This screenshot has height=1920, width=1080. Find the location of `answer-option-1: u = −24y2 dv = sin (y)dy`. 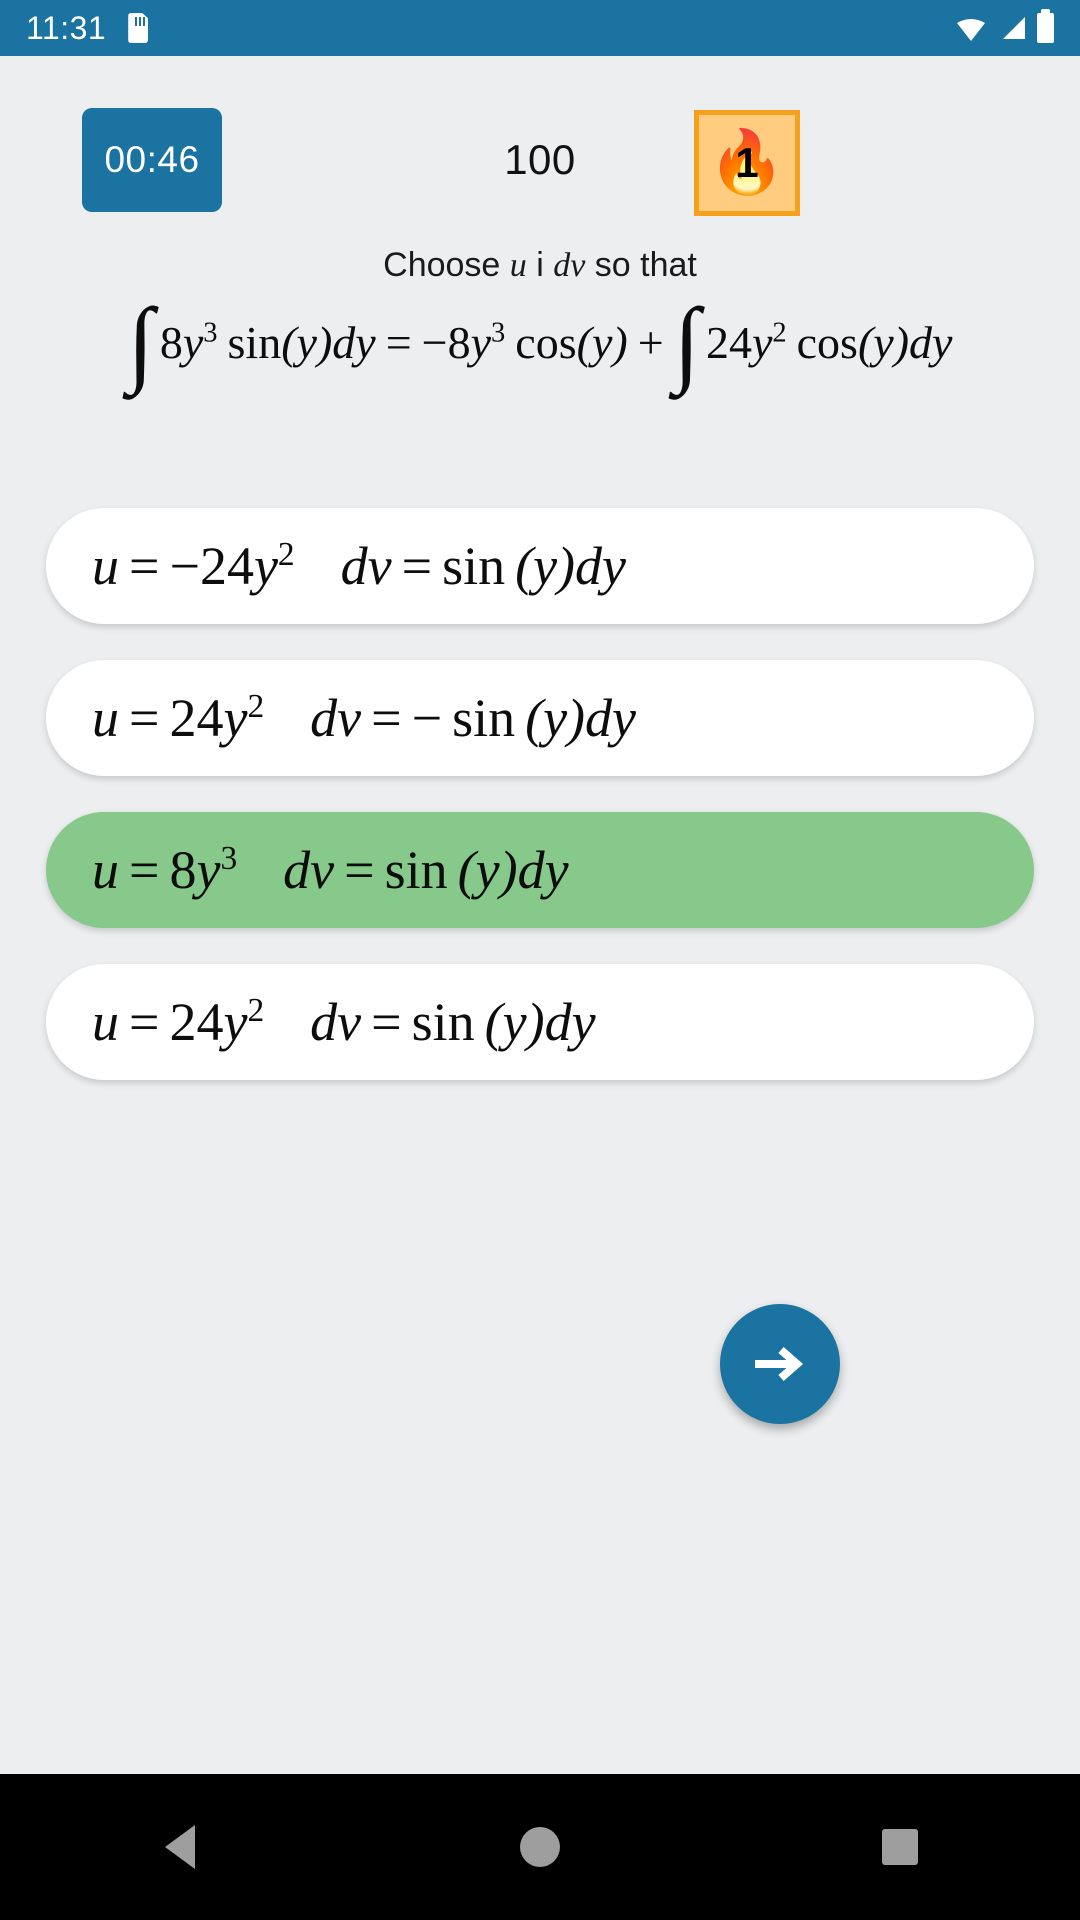

answer-option-1: u = −24y2 dv = sin (y)dy is located at coordinates (540, 566).